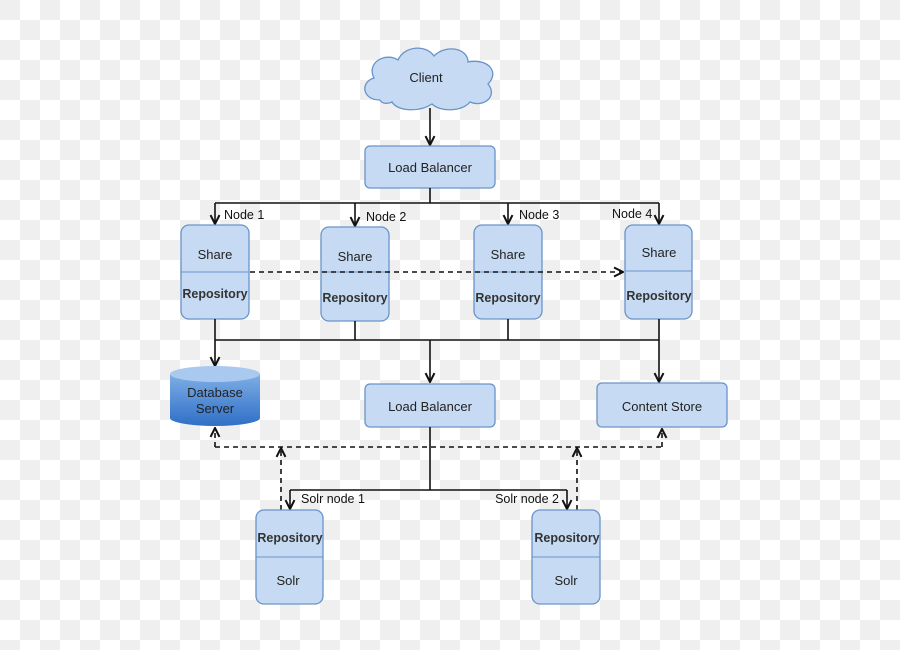 The width and height of the screenshot is (900, 650). What do you see at coordinates (632, 214) in the screenshot?
I see `node-4-label: Node 4` at bounding box center [632, 214].